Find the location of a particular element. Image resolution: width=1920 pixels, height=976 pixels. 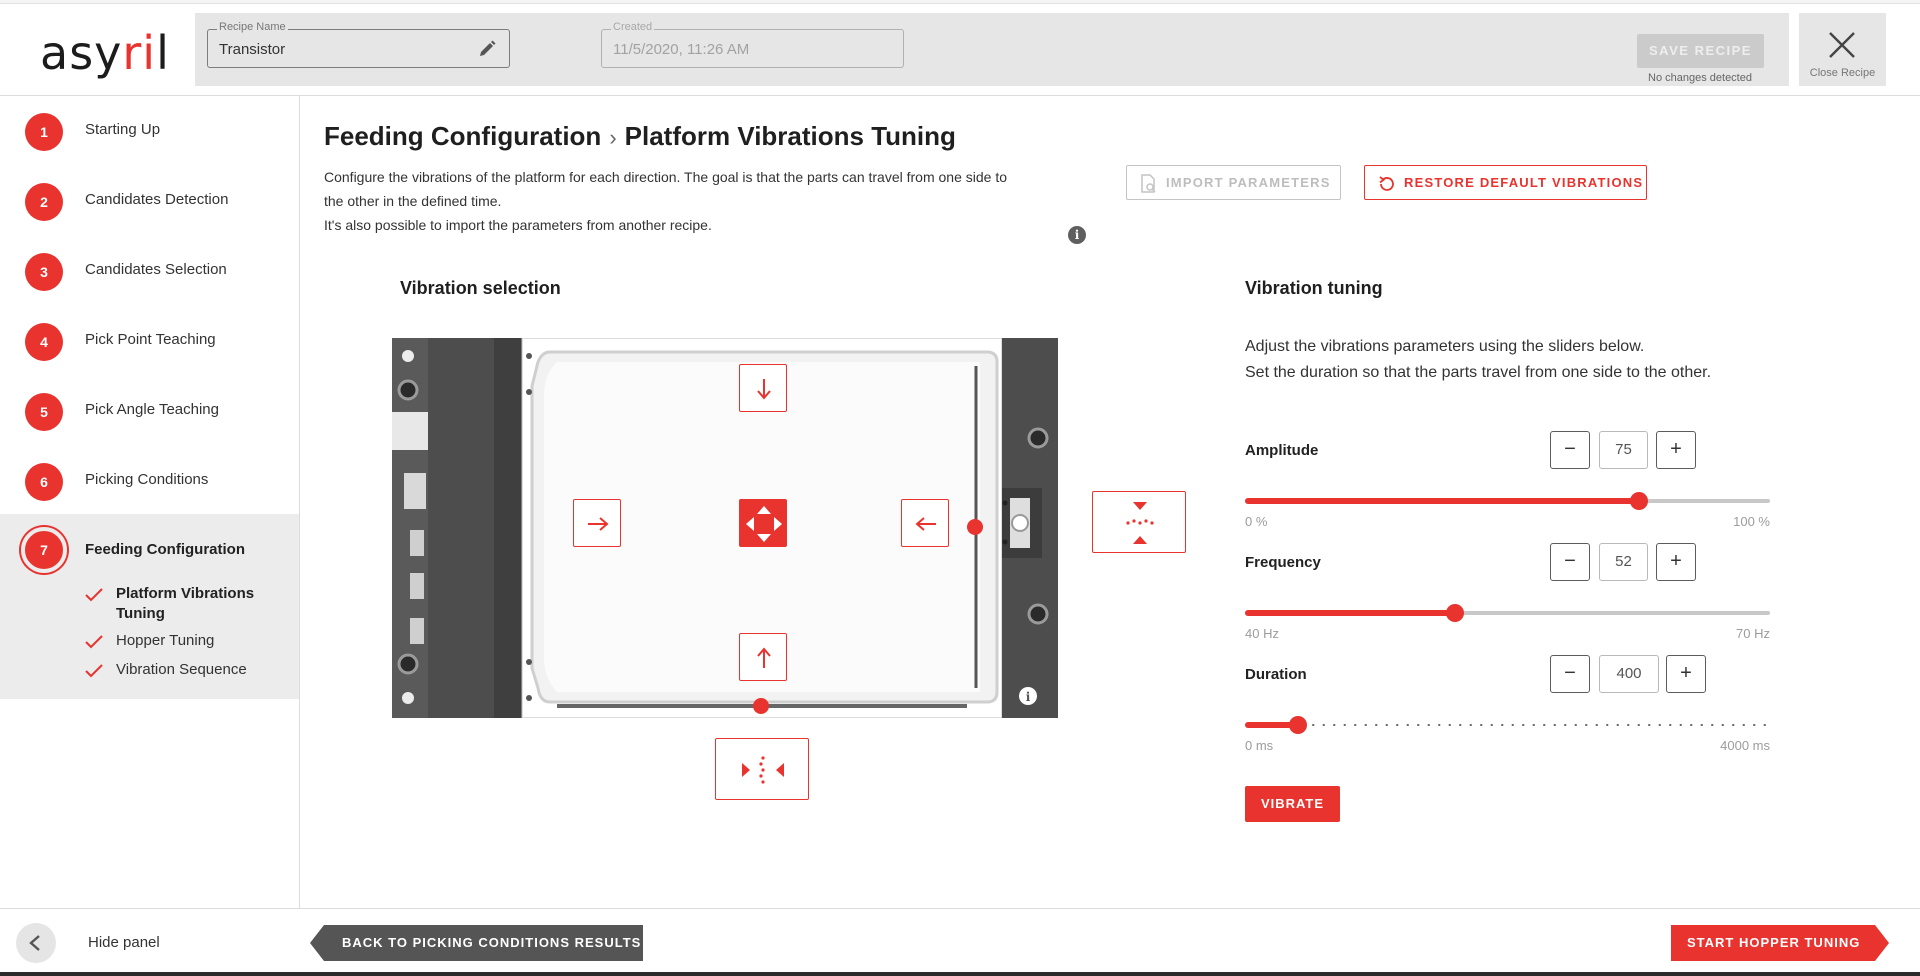

converge-horizontal-icon is located at coordinates (763, 770).